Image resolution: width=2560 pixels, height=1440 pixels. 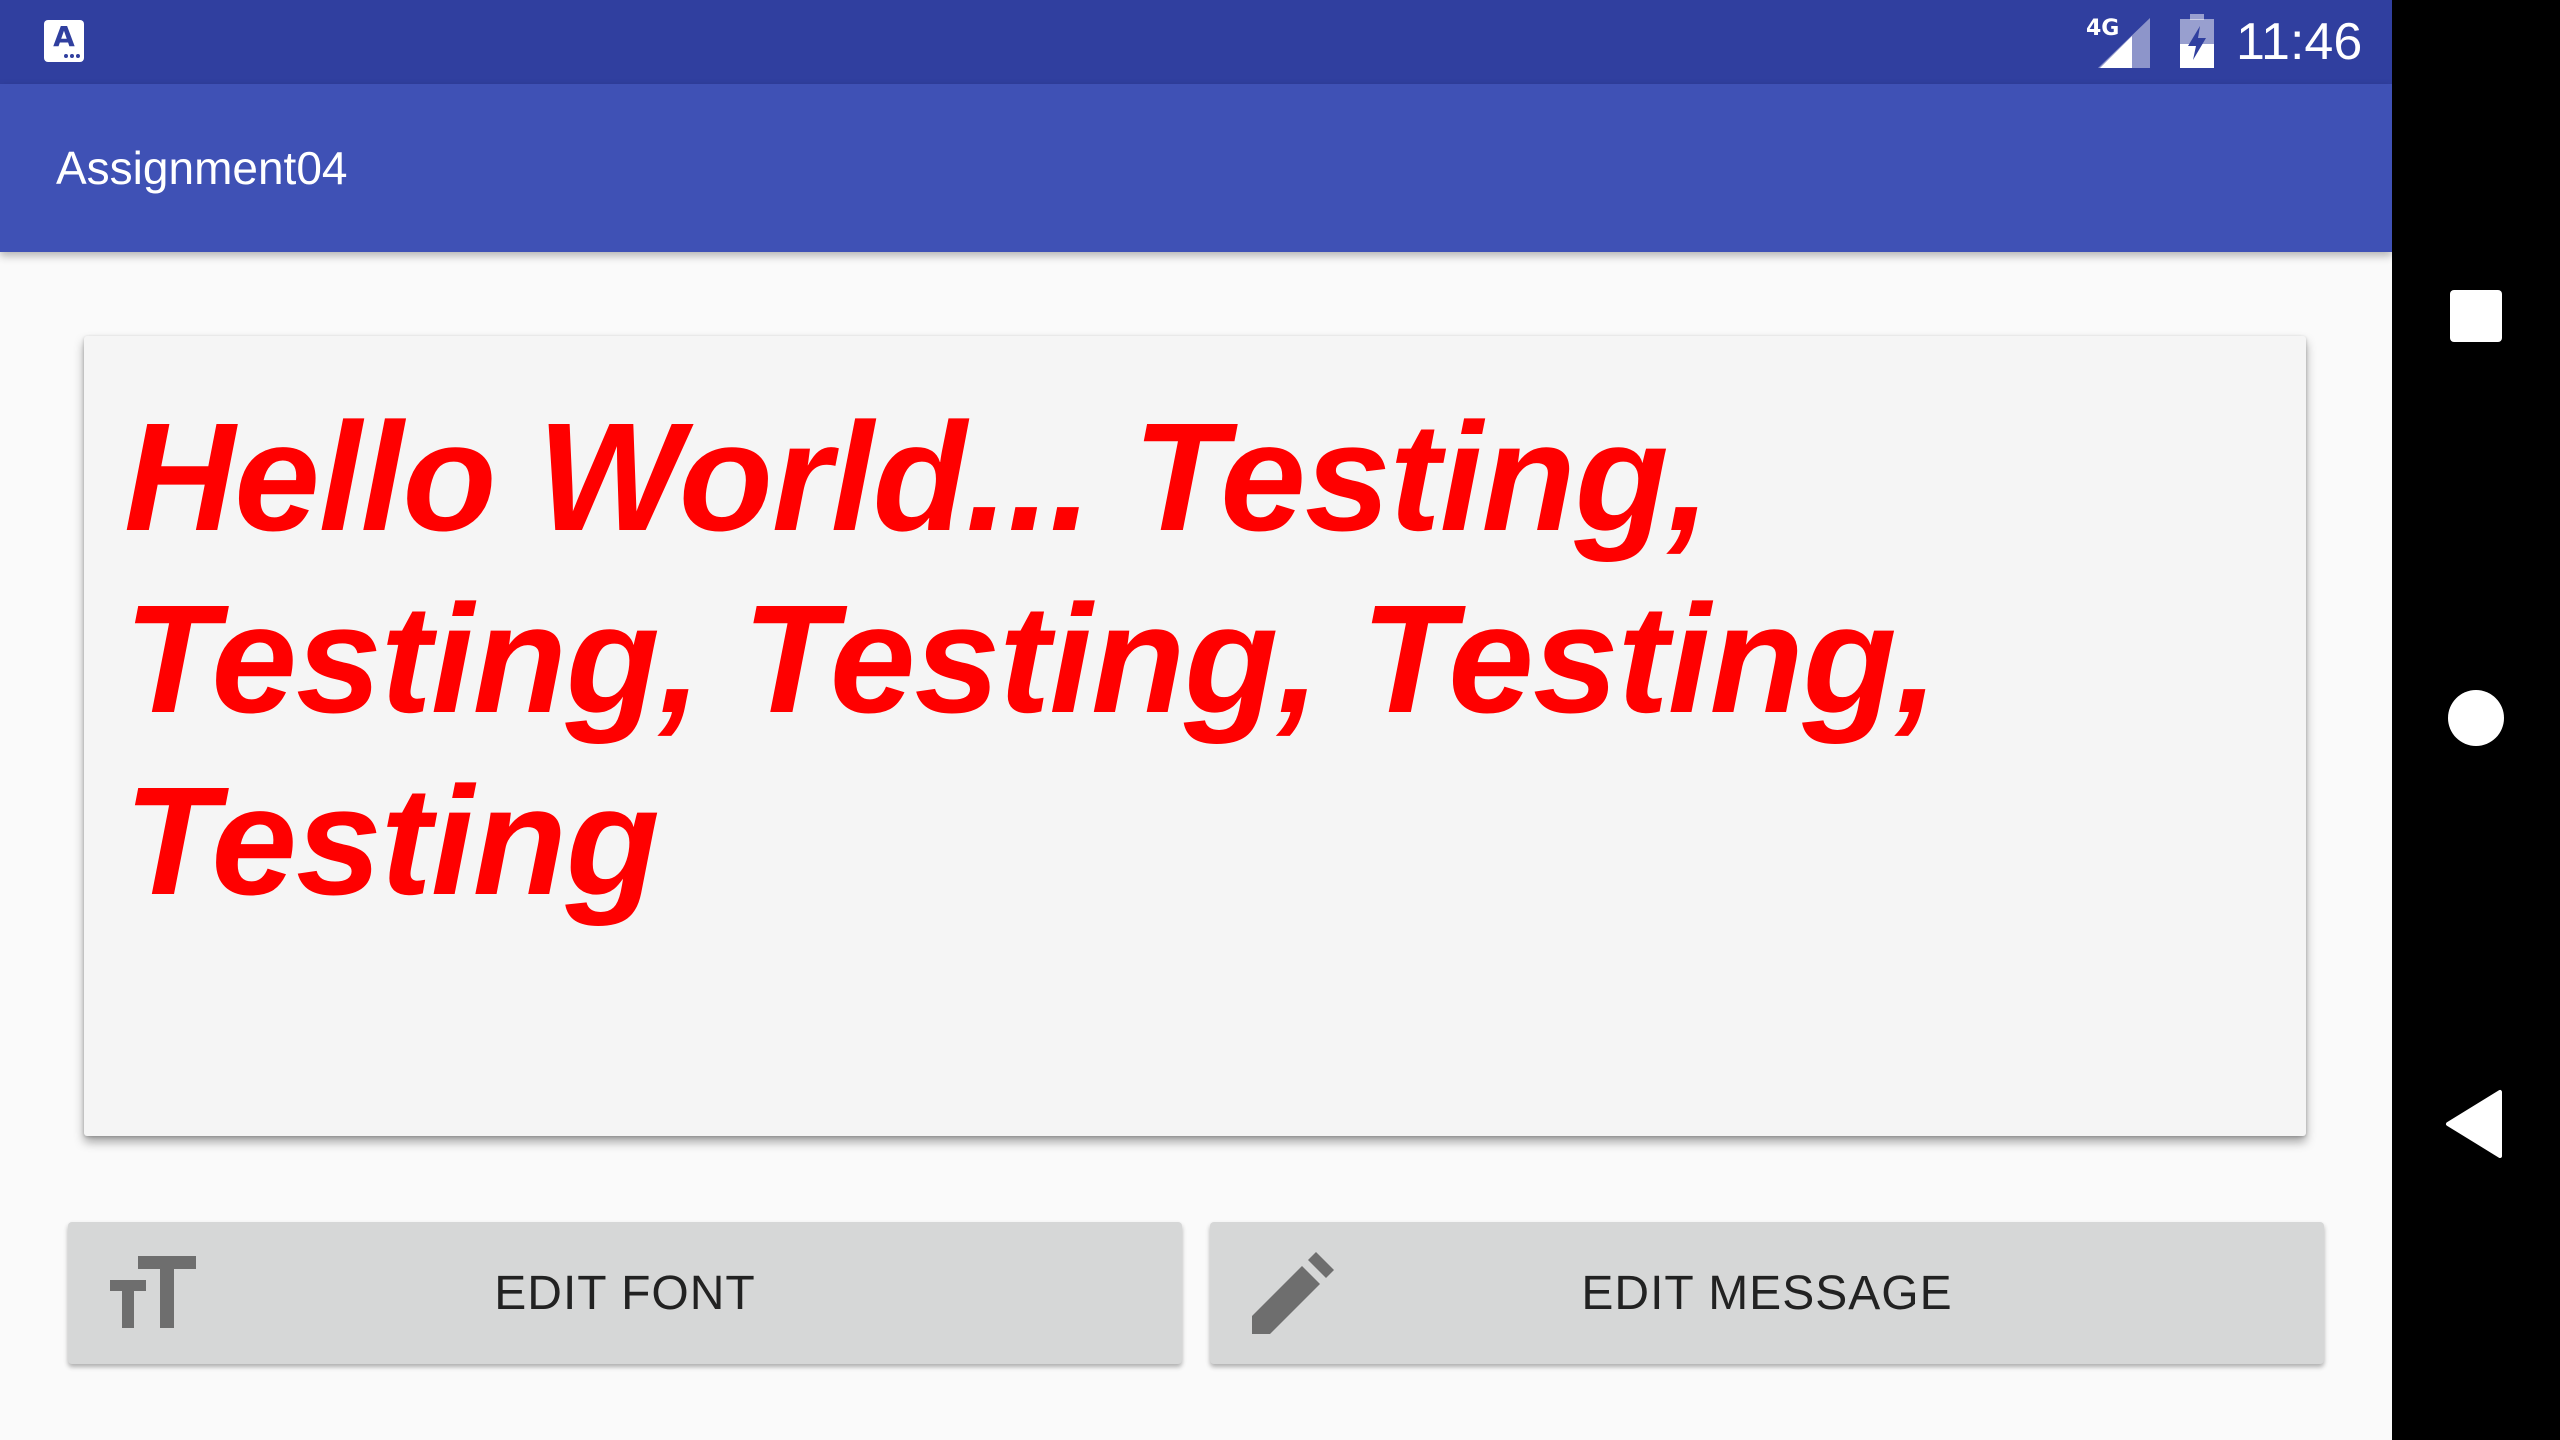 I want to click on navigation-bar, so click(x=2476, y=720).